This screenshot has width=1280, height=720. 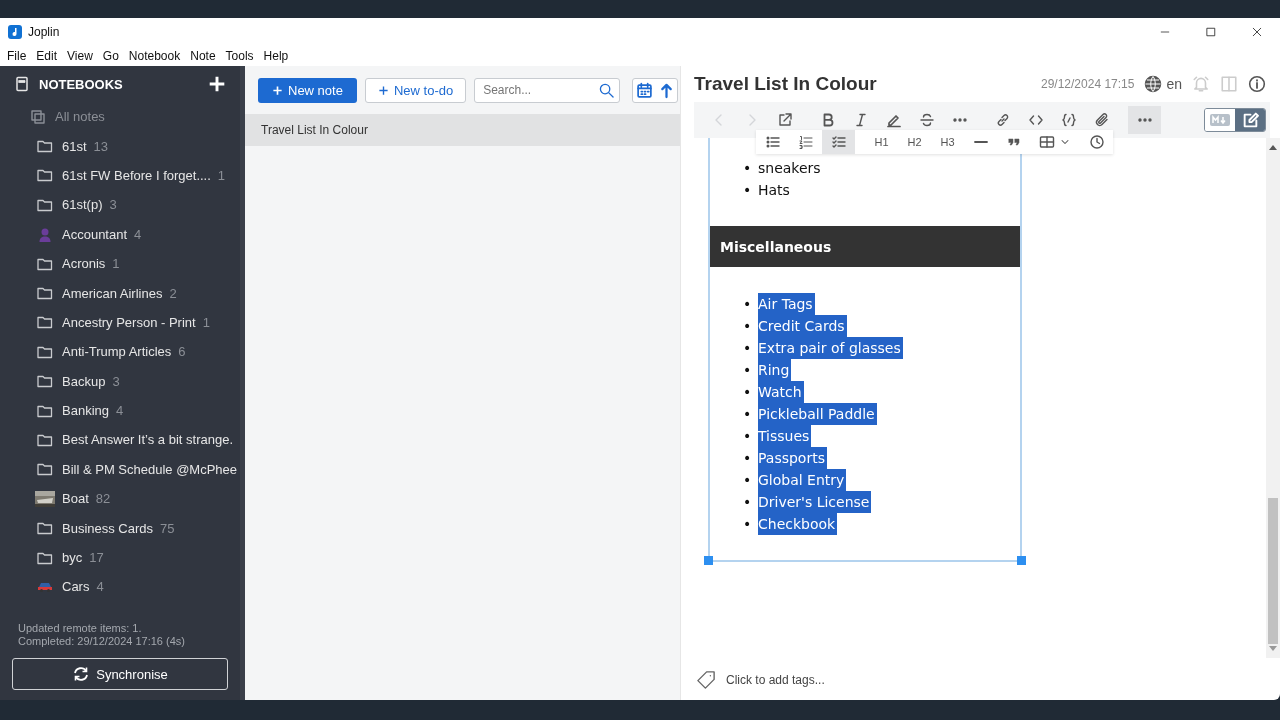 What do you see at coordinates (798, 524) in the screenshot?
I see `list-item: Checkbook` at bounding box center [798, 524].